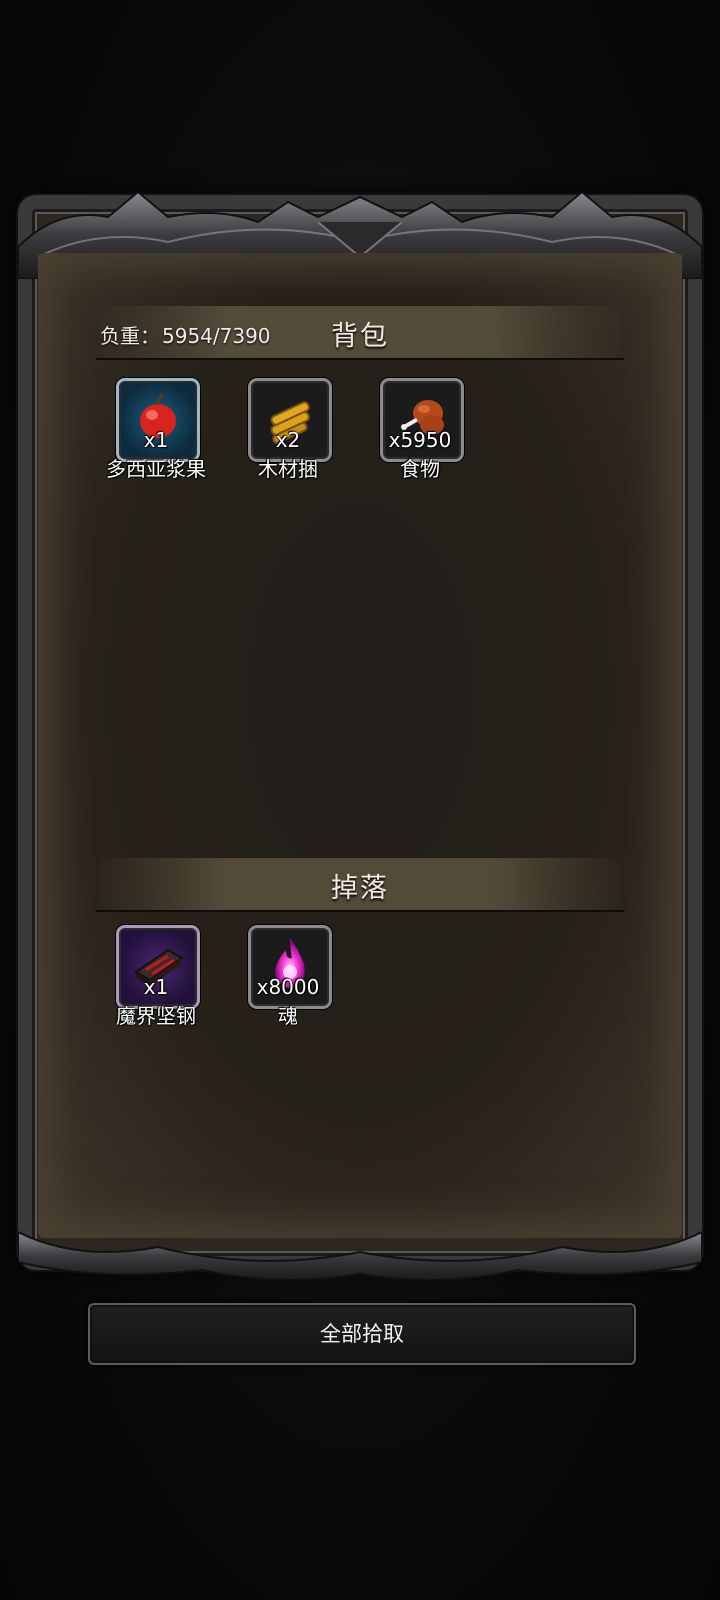 Image resolution: width=720 pixels, height=1600 pixels. I want to click on item-count: x8000, so click(288, 987).